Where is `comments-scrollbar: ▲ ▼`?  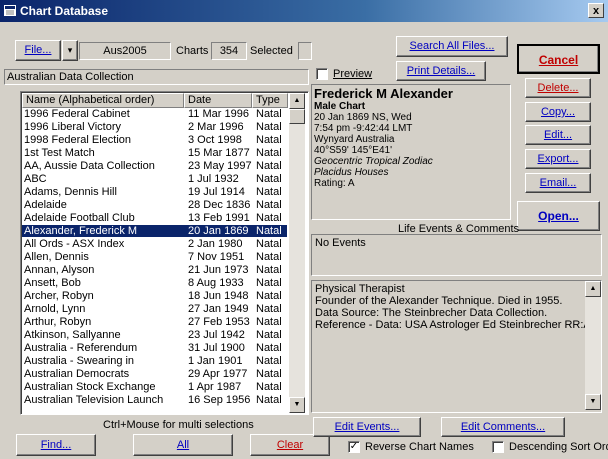
comments-scrollbar: ▲ ▼ is located at coordinates (593, 345).